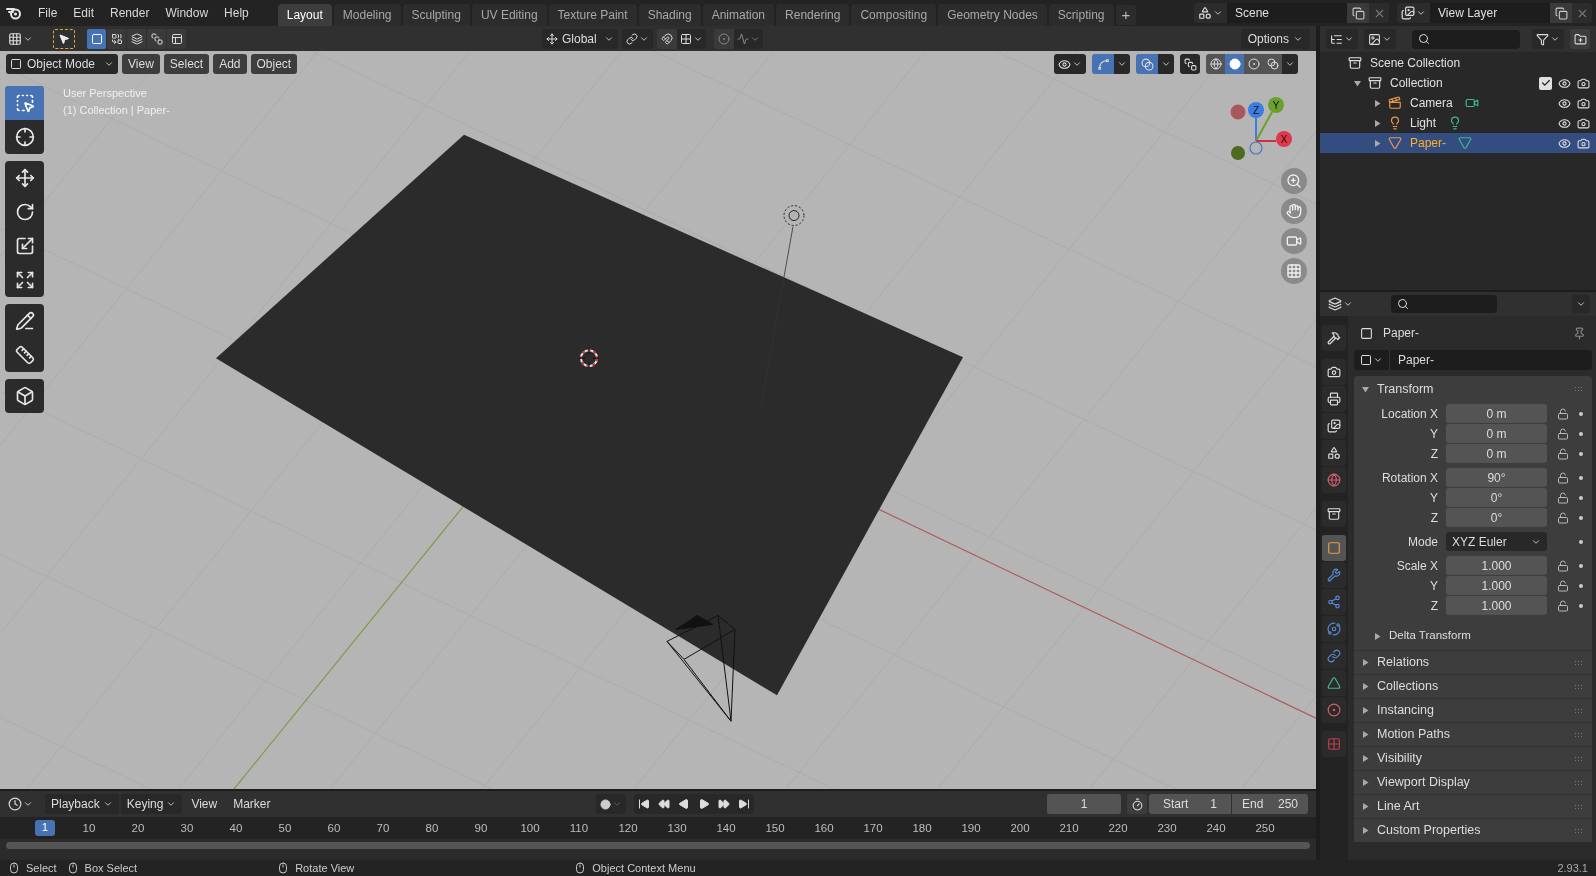  What do you see at coordinates (45, 828) in the screenshot?
I see `playhead: 1` at bounding box center [45, 828].